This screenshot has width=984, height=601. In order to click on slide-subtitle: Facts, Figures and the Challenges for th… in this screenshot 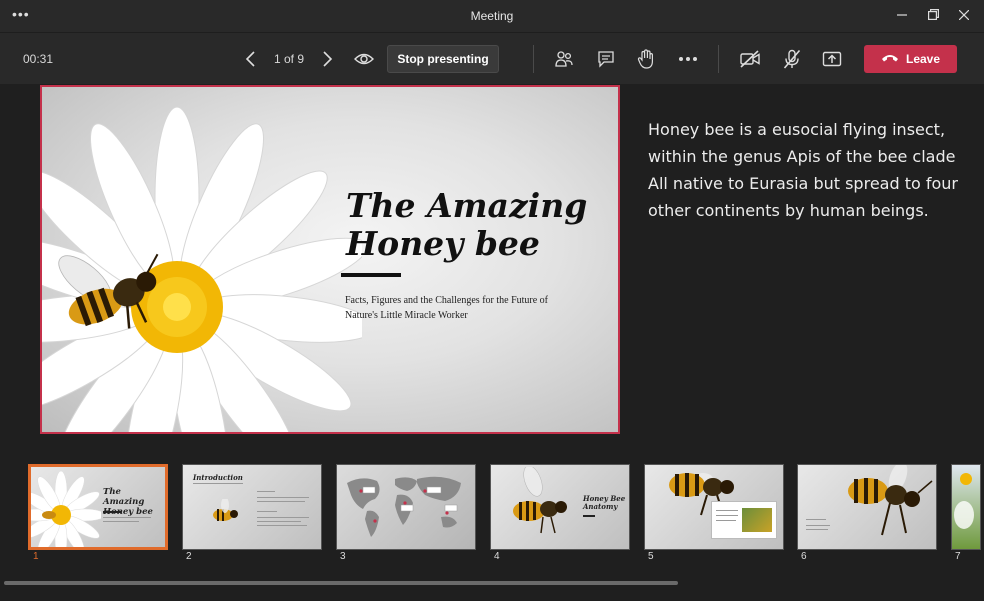, I will do `click(460, 308)`.